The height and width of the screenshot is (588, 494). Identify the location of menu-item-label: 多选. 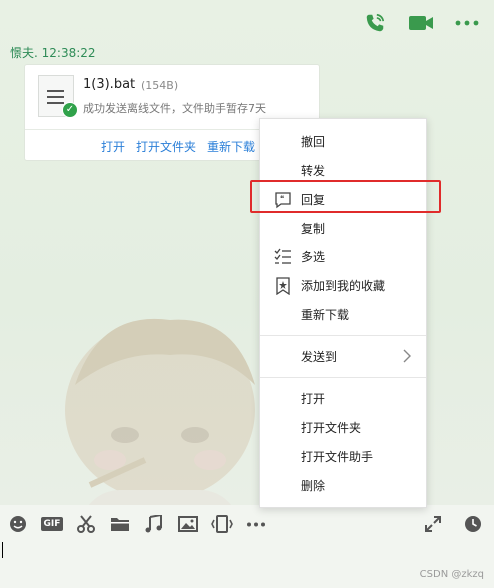
(313, 257).